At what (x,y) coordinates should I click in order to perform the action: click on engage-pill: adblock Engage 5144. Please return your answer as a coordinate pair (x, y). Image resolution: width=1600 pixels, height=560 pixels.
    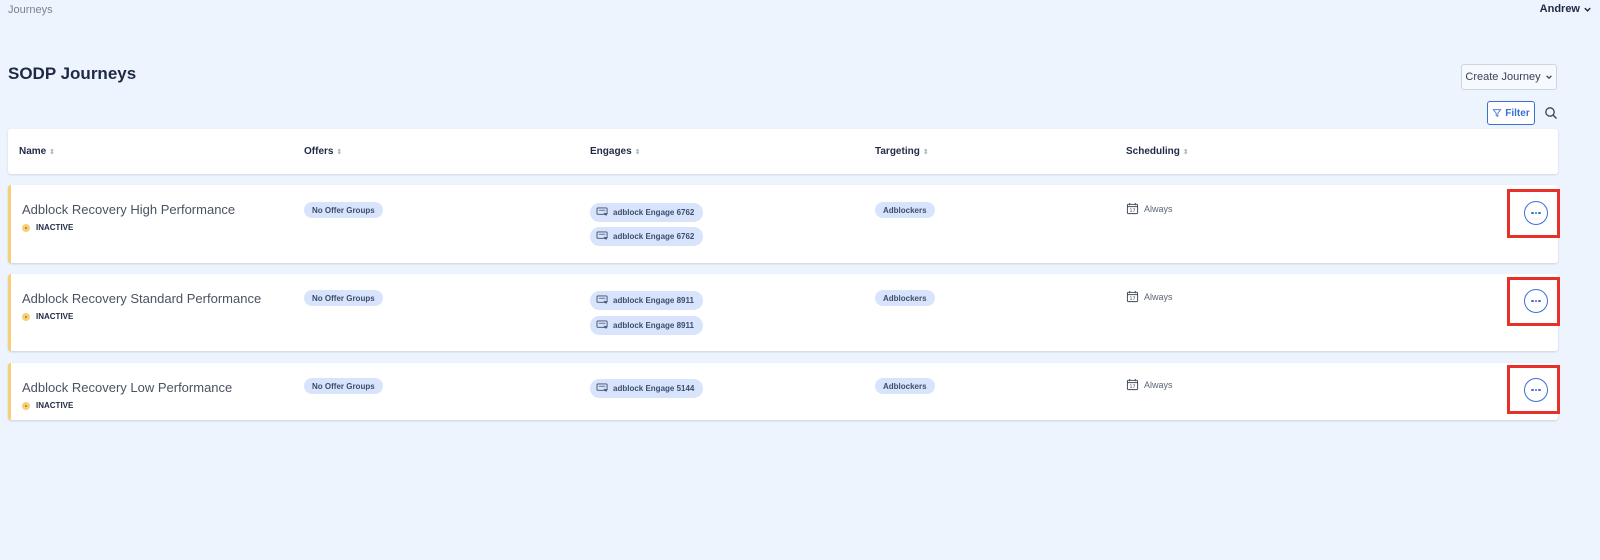
    Looking at the image, I should click on (647, 388).